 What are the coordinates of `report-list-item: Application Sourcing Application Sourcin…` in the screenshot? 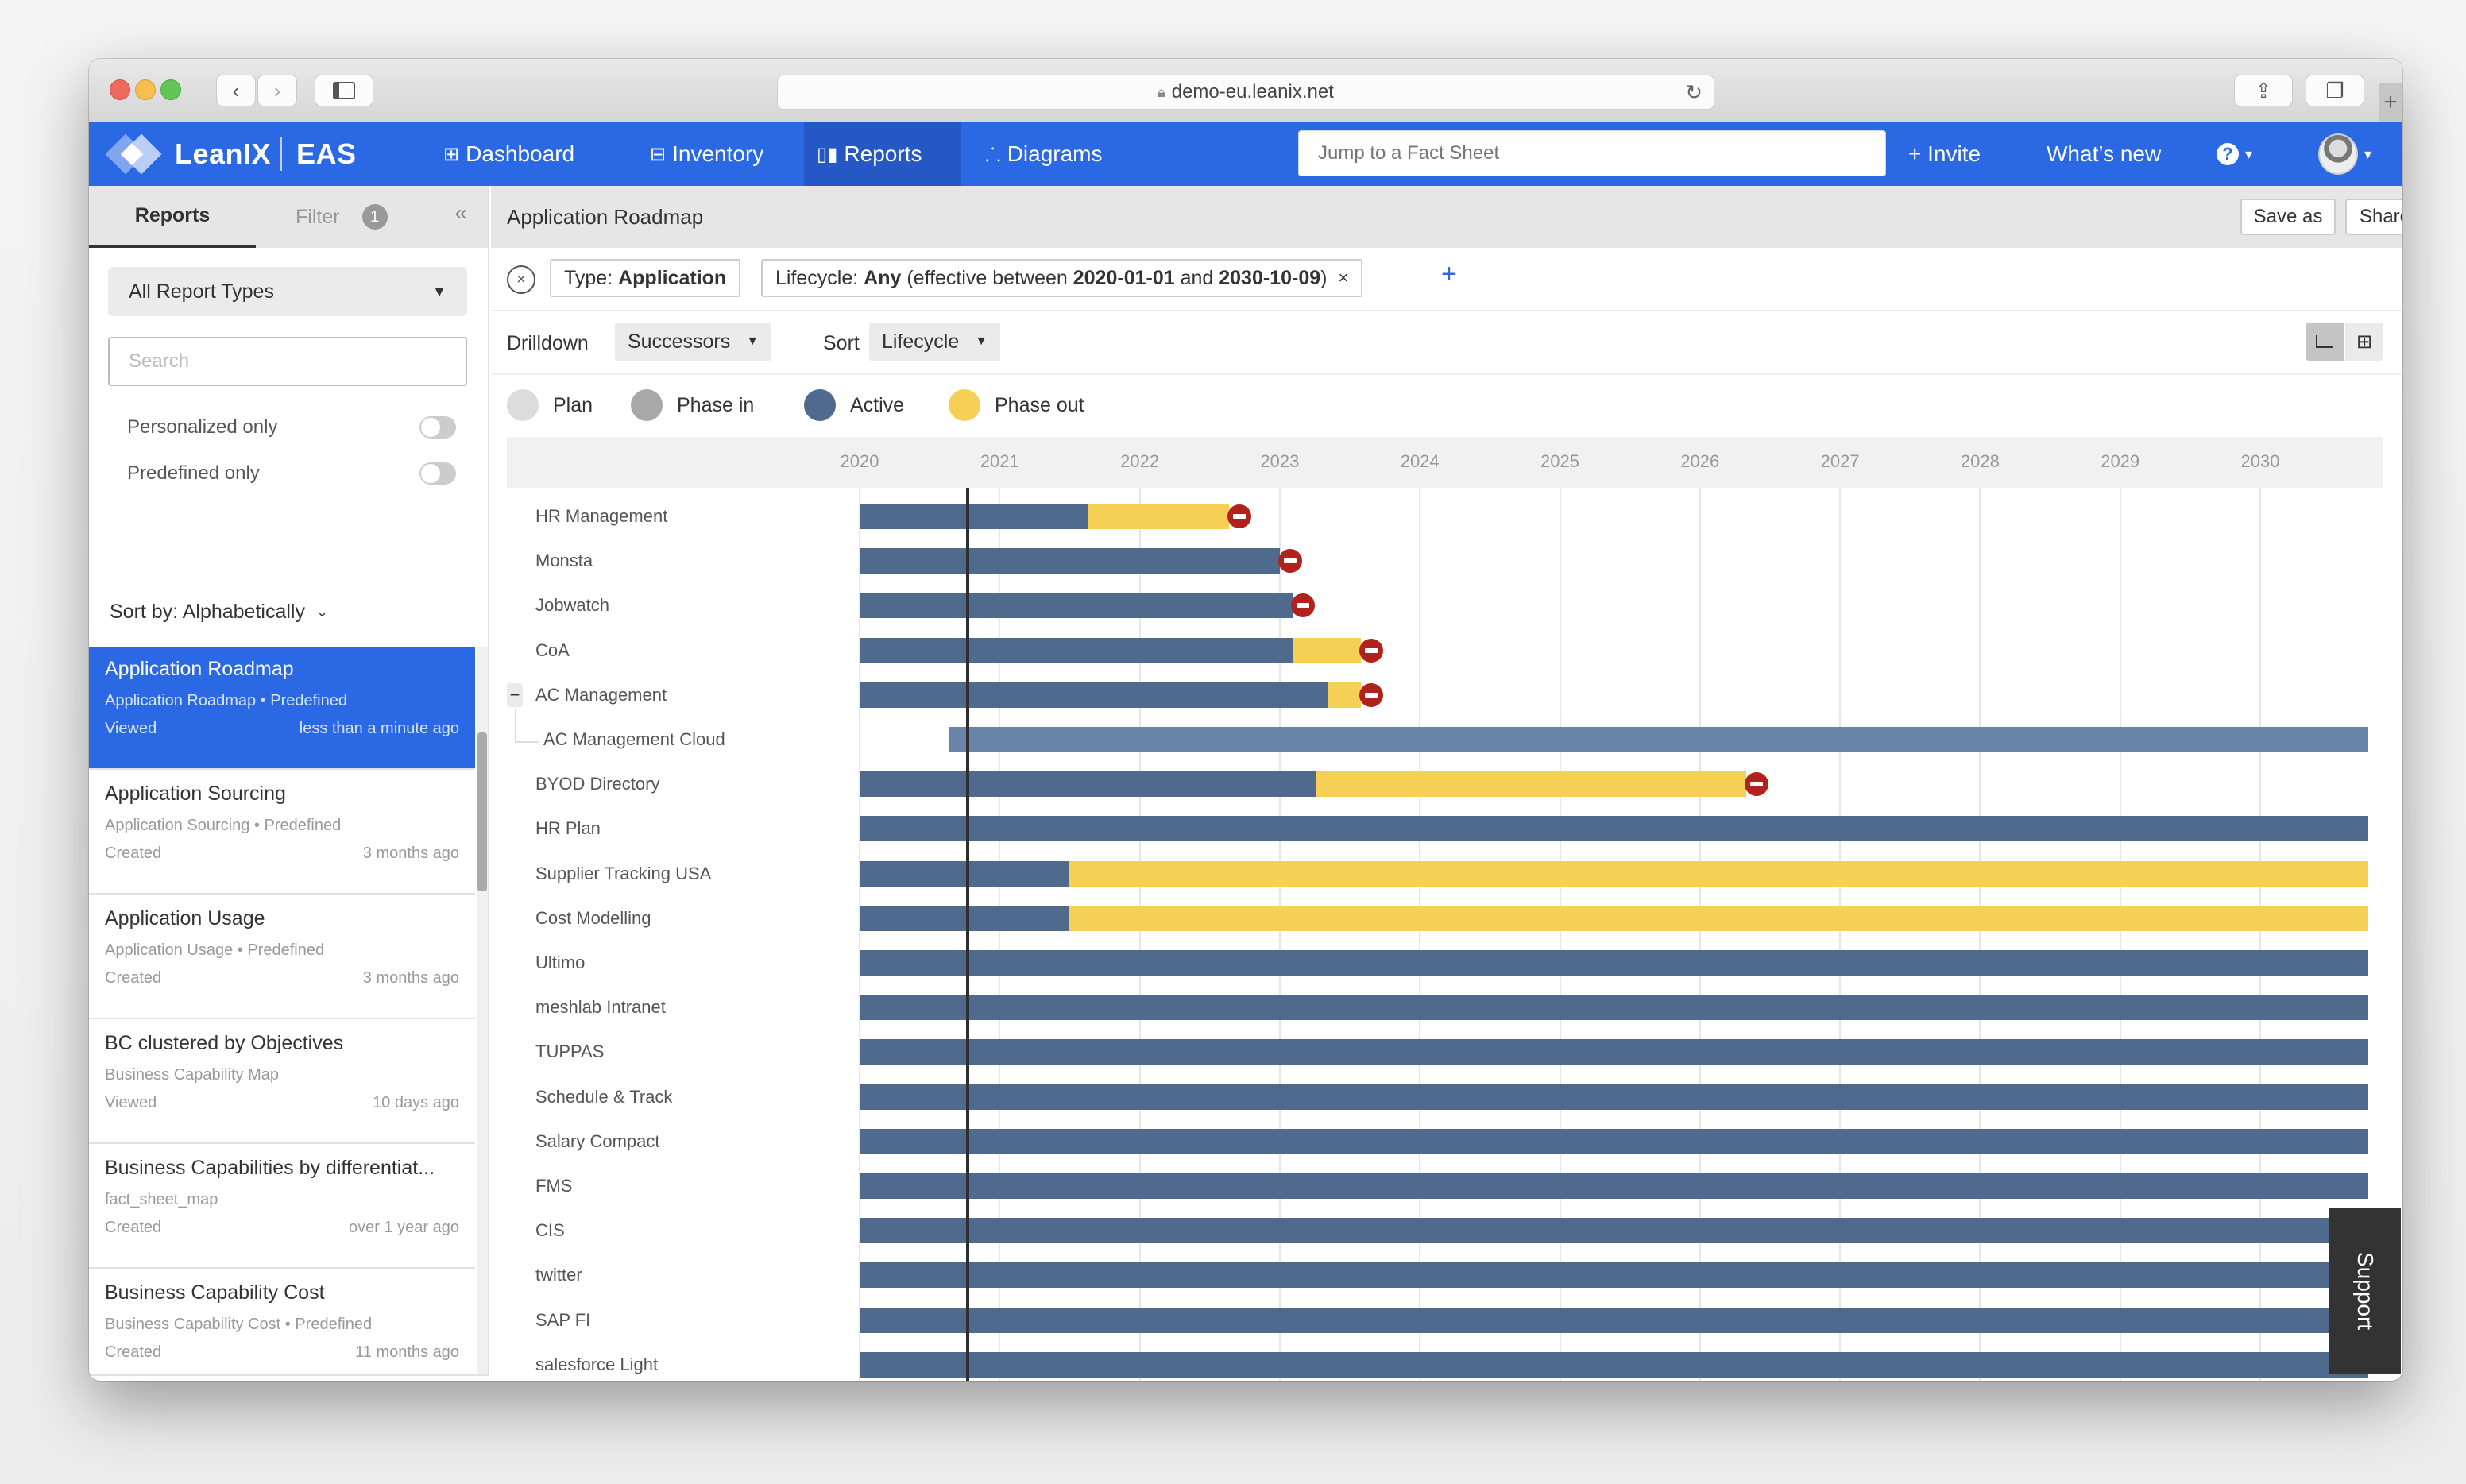 It's located at (282, 833).